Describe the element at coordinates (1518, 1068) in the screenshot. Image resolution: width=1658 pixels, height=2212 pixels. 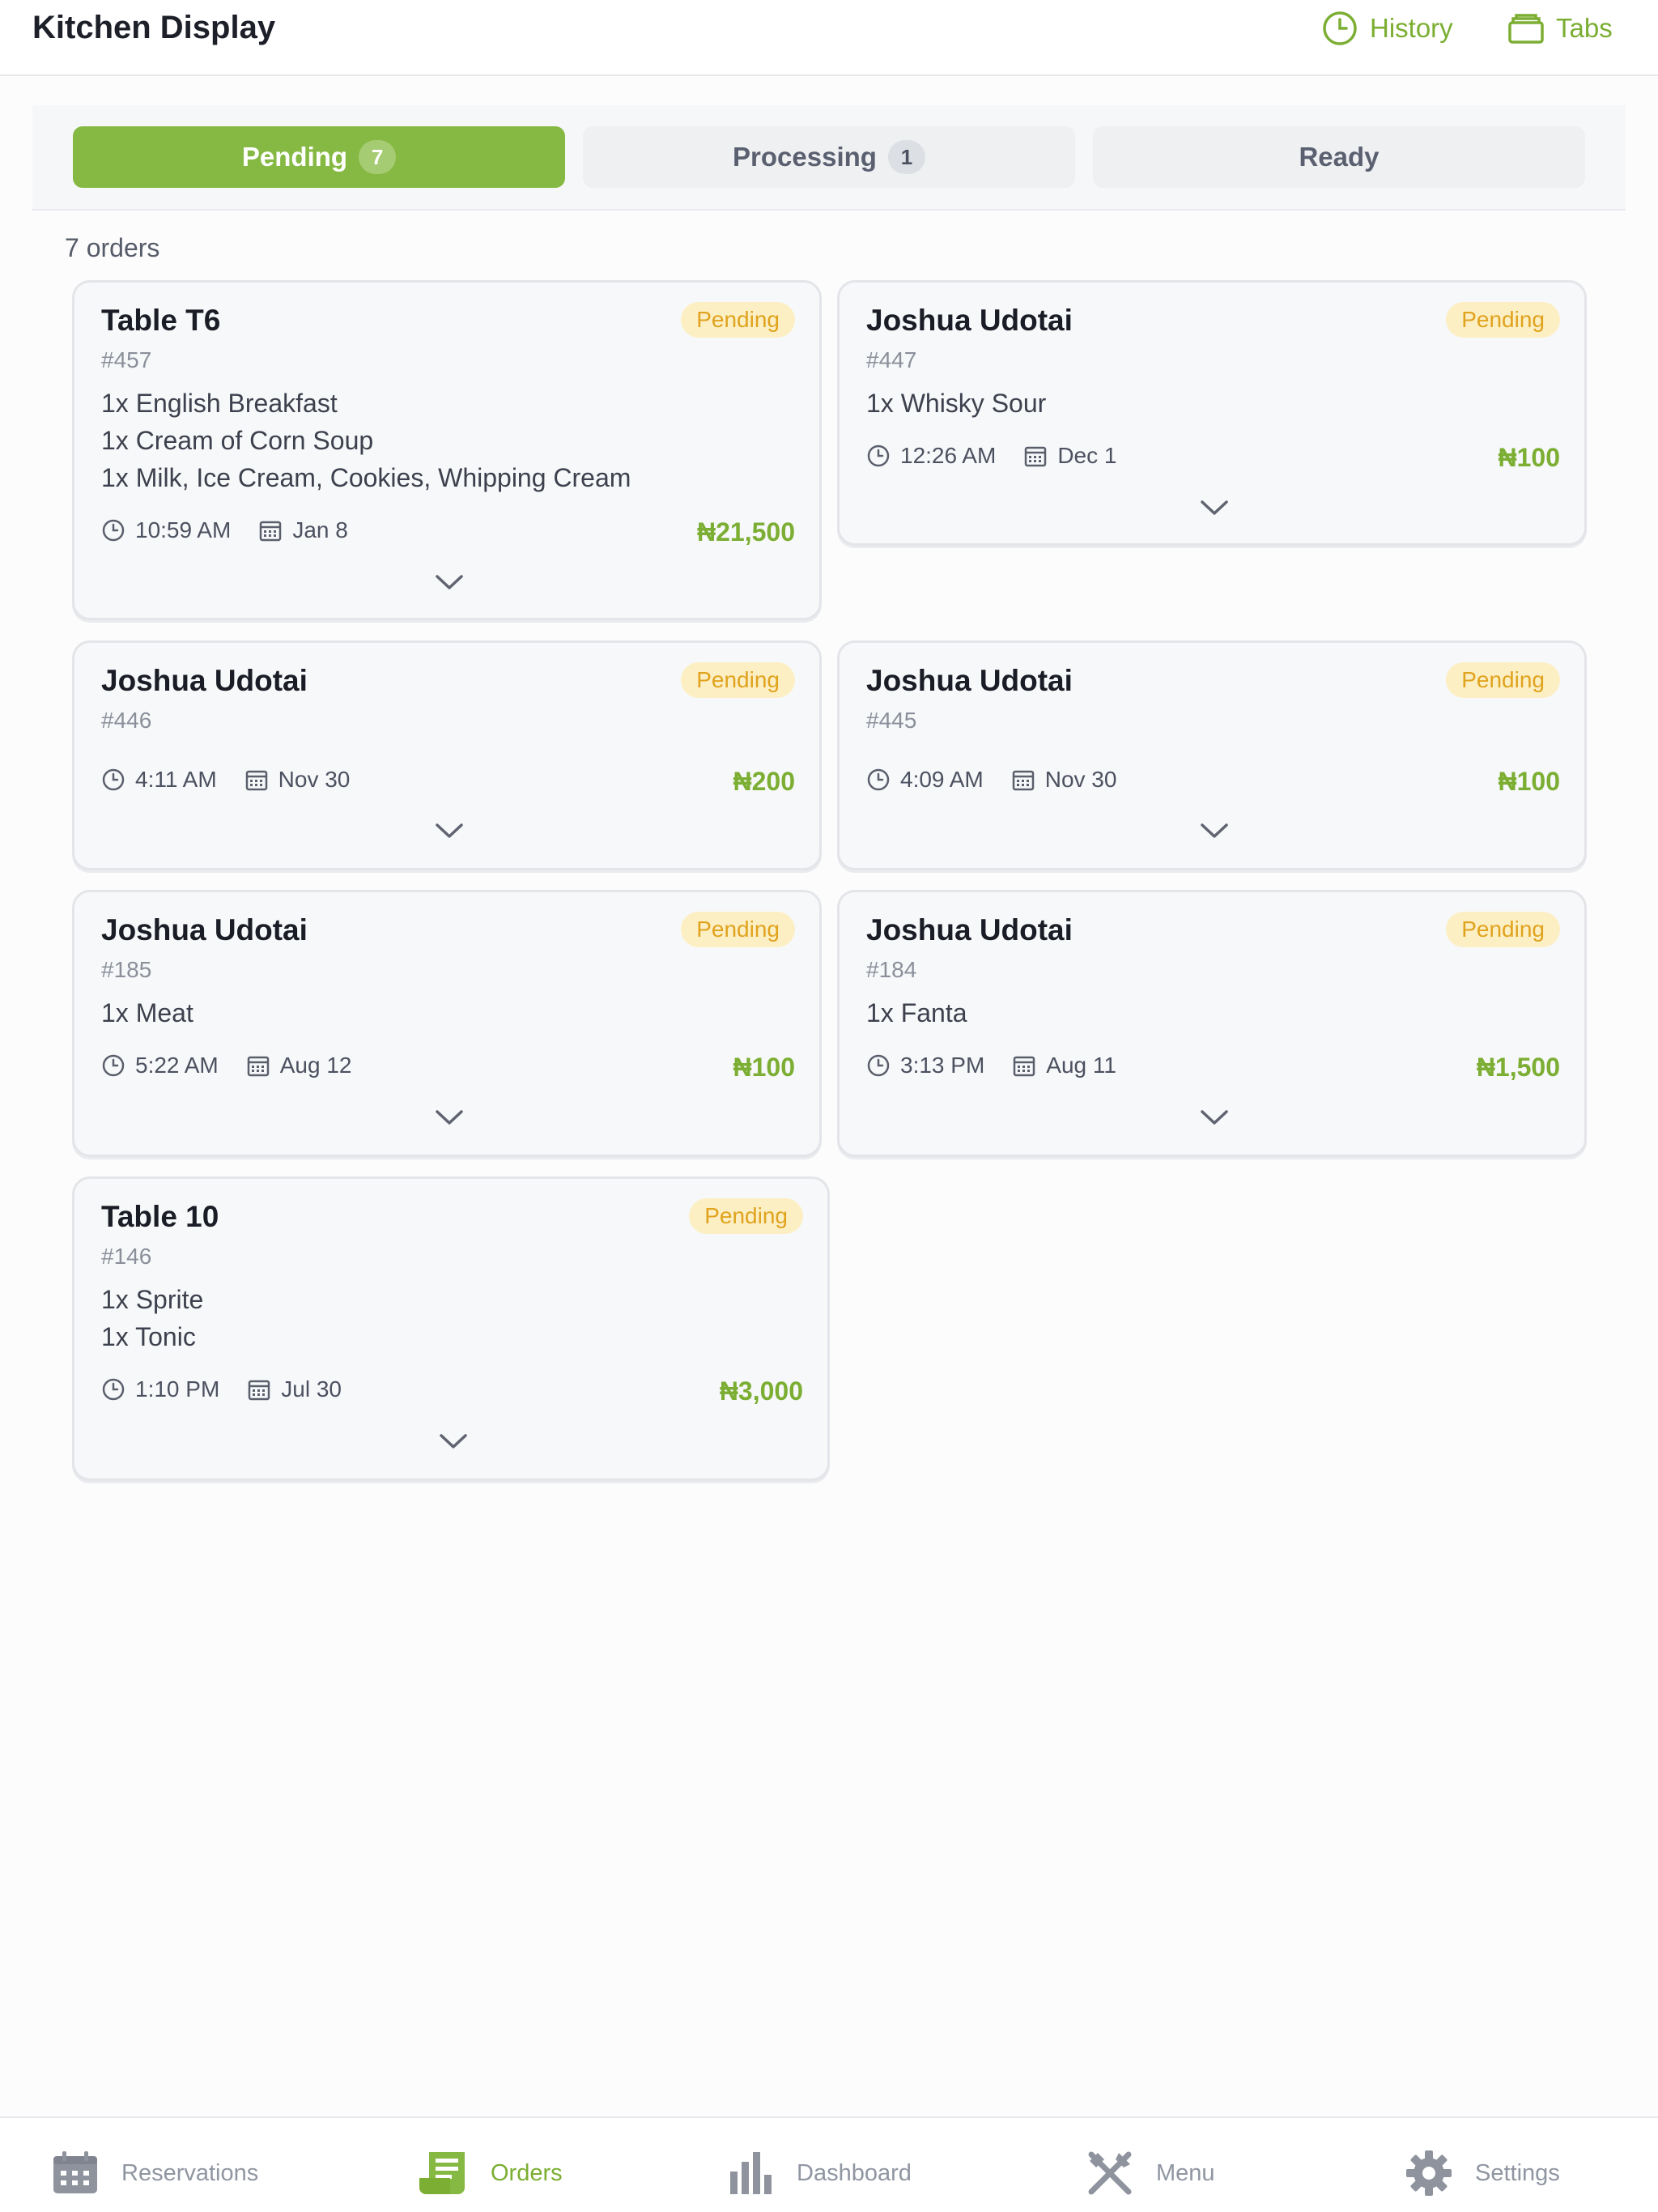
I see `order-total: ₦1,500` at that location.